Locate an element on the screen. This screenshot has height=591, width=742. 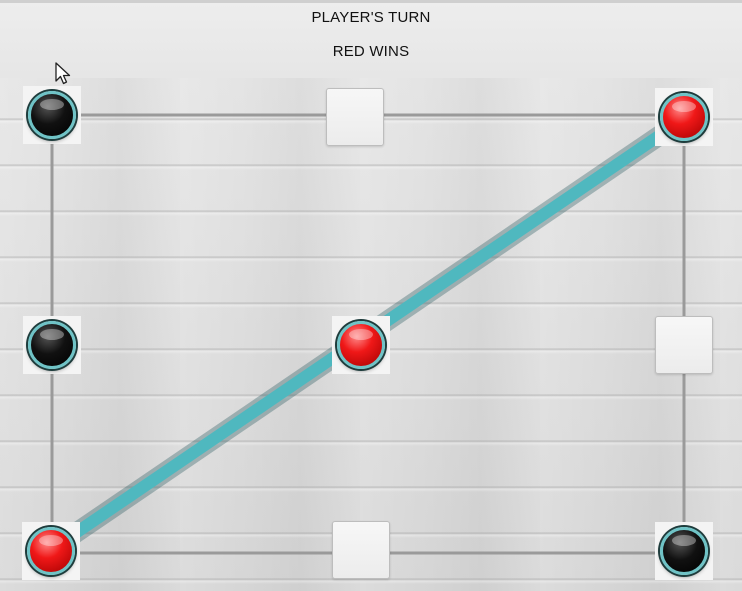
cell-top-right is located at coordinates (684, 117).